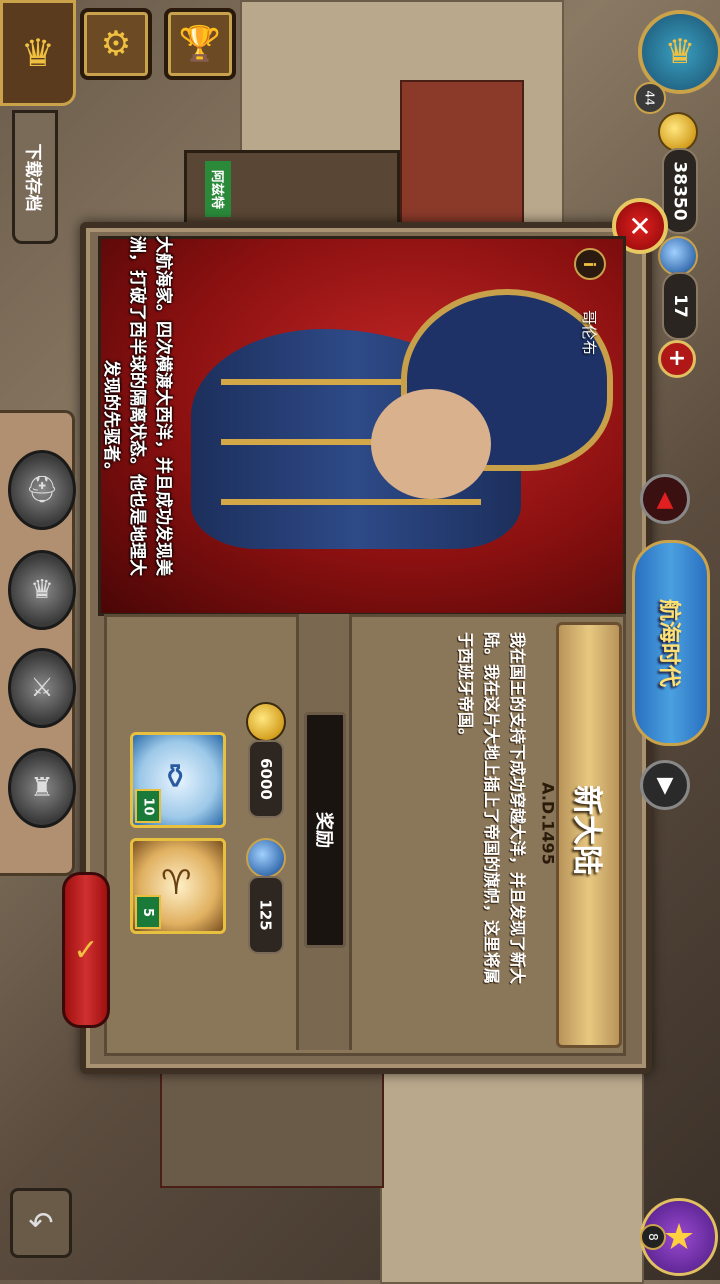  Describe the element at coordinates (465, 688) in the screenshot. I see `era-story-line-3: 于西班牙帝国。` at that location.